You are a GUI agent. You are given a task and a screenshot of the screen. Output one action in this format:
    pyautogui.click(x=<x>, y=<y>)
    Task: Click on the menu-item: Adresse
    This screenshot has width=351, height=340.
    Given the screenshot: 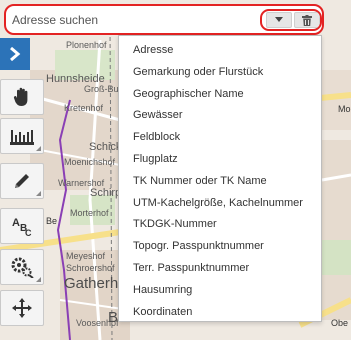 What is the action you would take?
    pyautogui.click(x=220, y=51)
    